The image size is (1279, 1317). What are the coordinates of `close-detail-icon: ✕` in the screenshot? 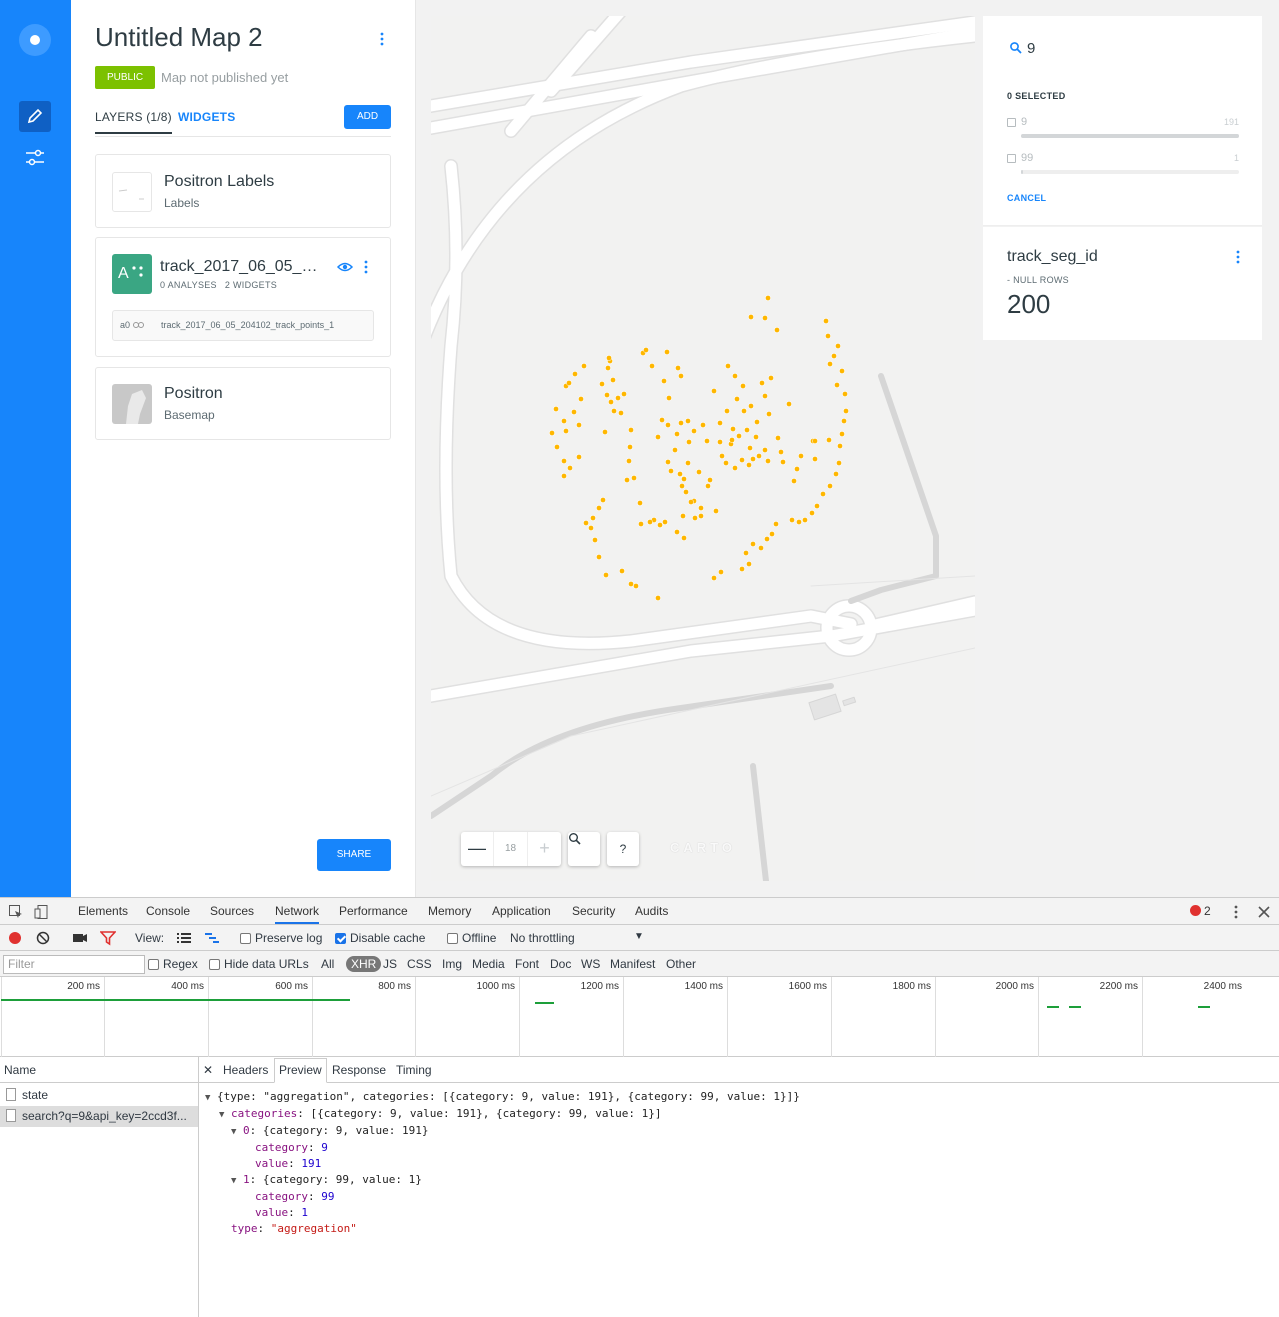 It's located at (208, 1070).